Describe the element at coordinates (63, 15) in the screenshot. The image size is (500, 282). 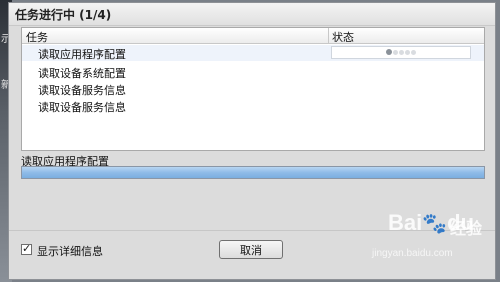
I see `dialog-title: 任务进行中 (1/4)` at that location.